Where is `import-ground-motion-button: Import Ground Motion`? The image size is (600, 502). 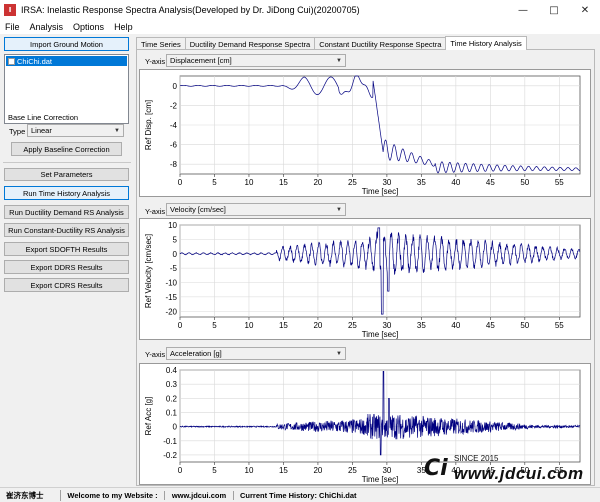
import-ground-motion-button: Import Ground Motion is located at coordinates (66, 44).